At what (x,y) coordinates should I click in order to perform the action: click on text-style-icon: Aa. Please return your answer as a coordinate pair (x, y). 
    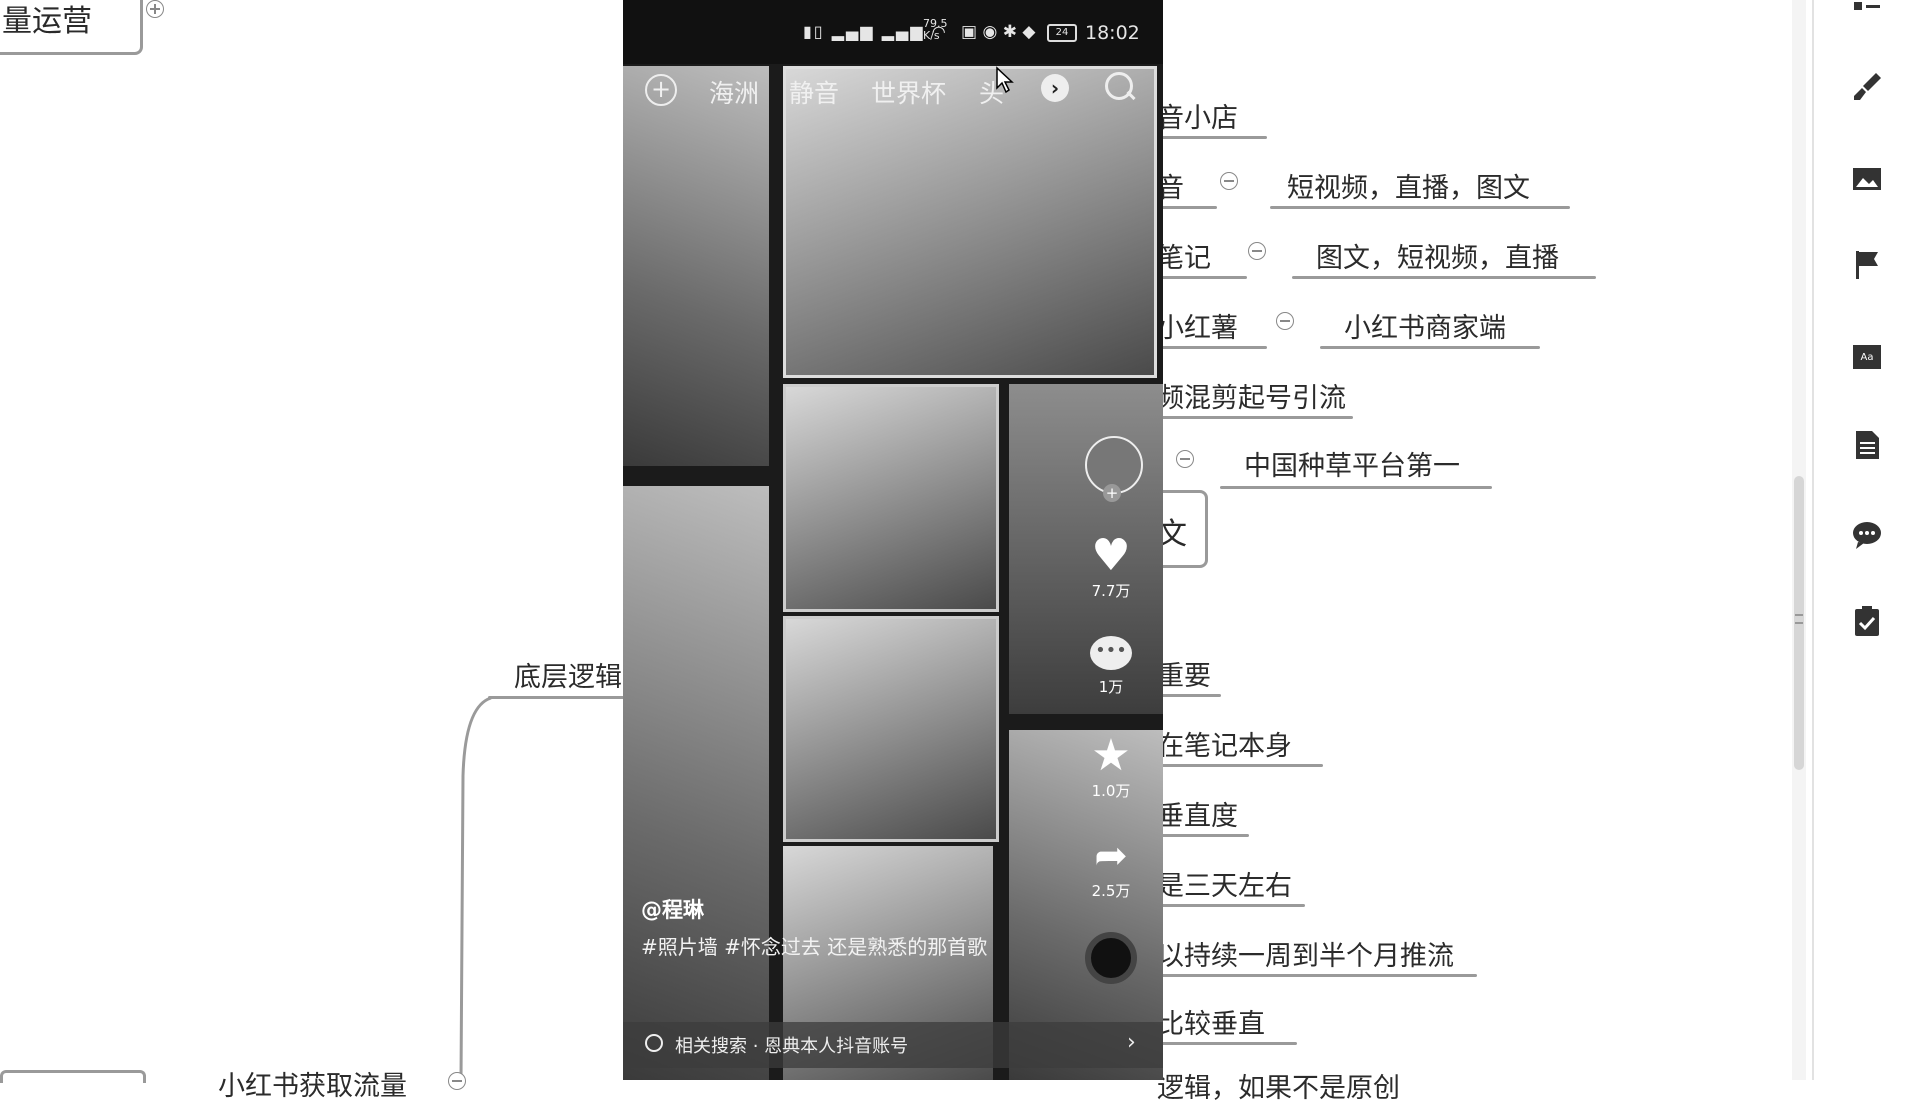
    Looking at the image, I should click on (1867, 357).